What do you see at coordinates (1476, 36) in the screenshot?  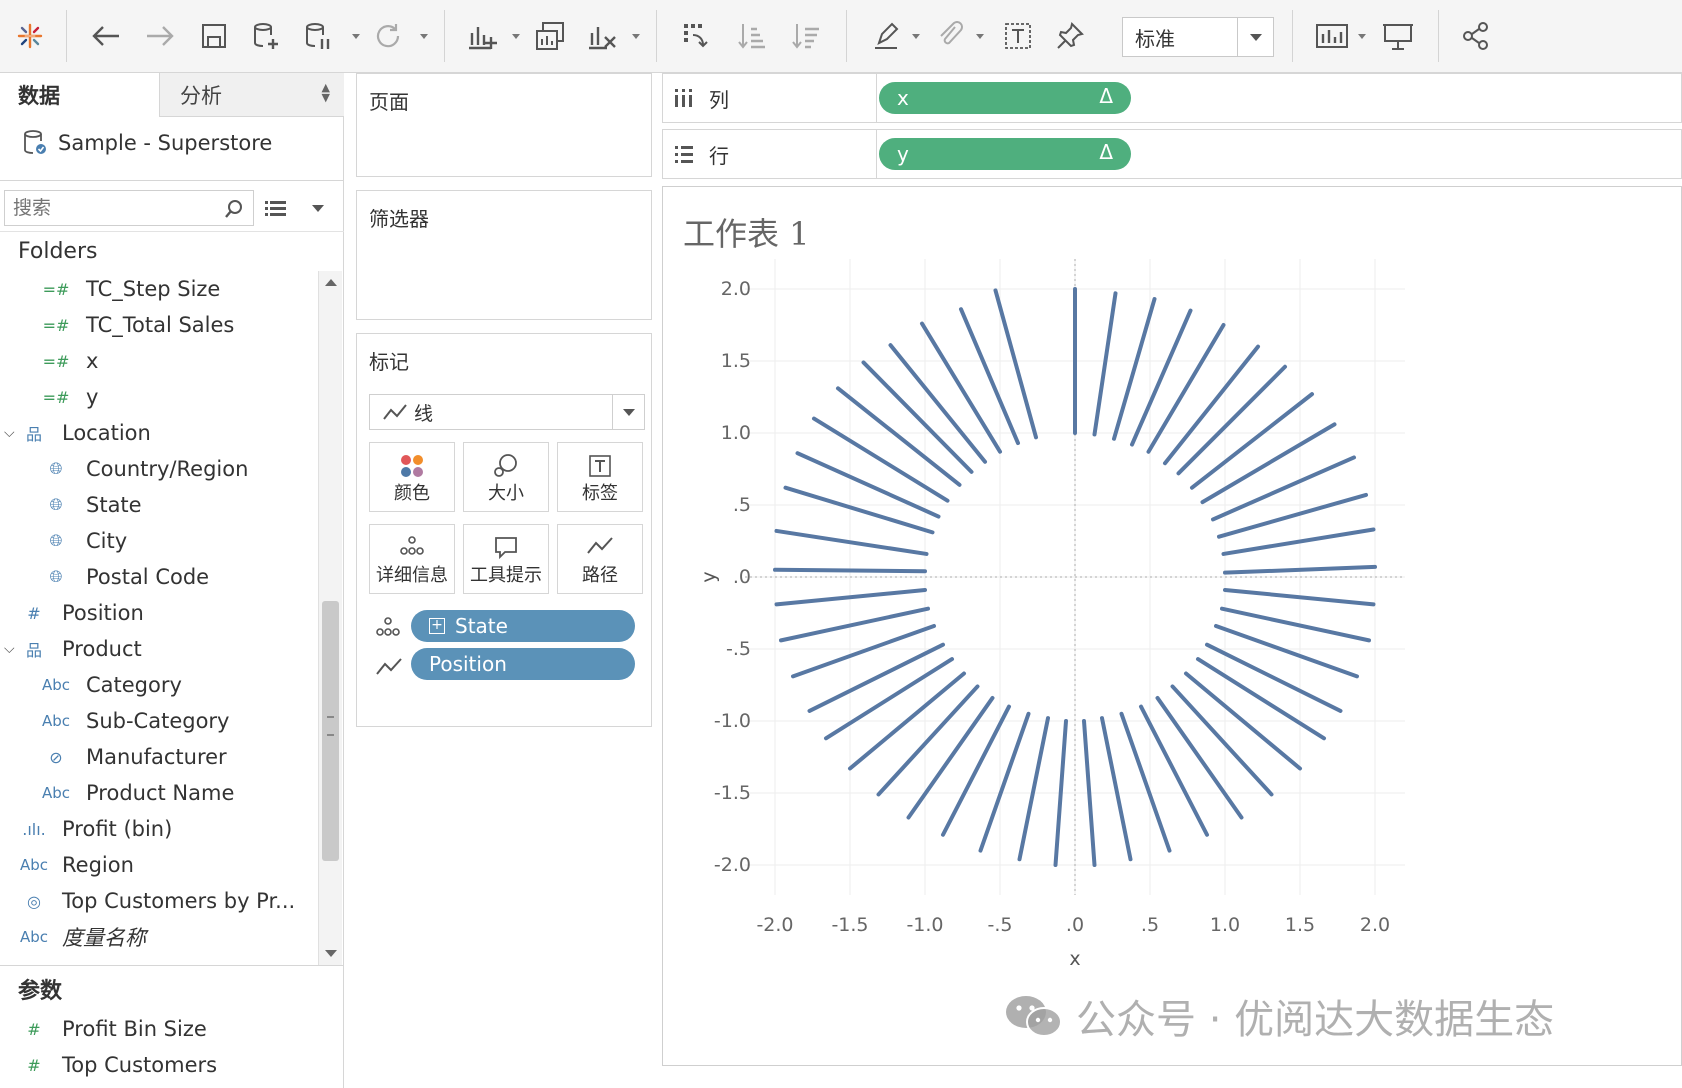 I see `share-icon` at bounding box center [1476, 36].